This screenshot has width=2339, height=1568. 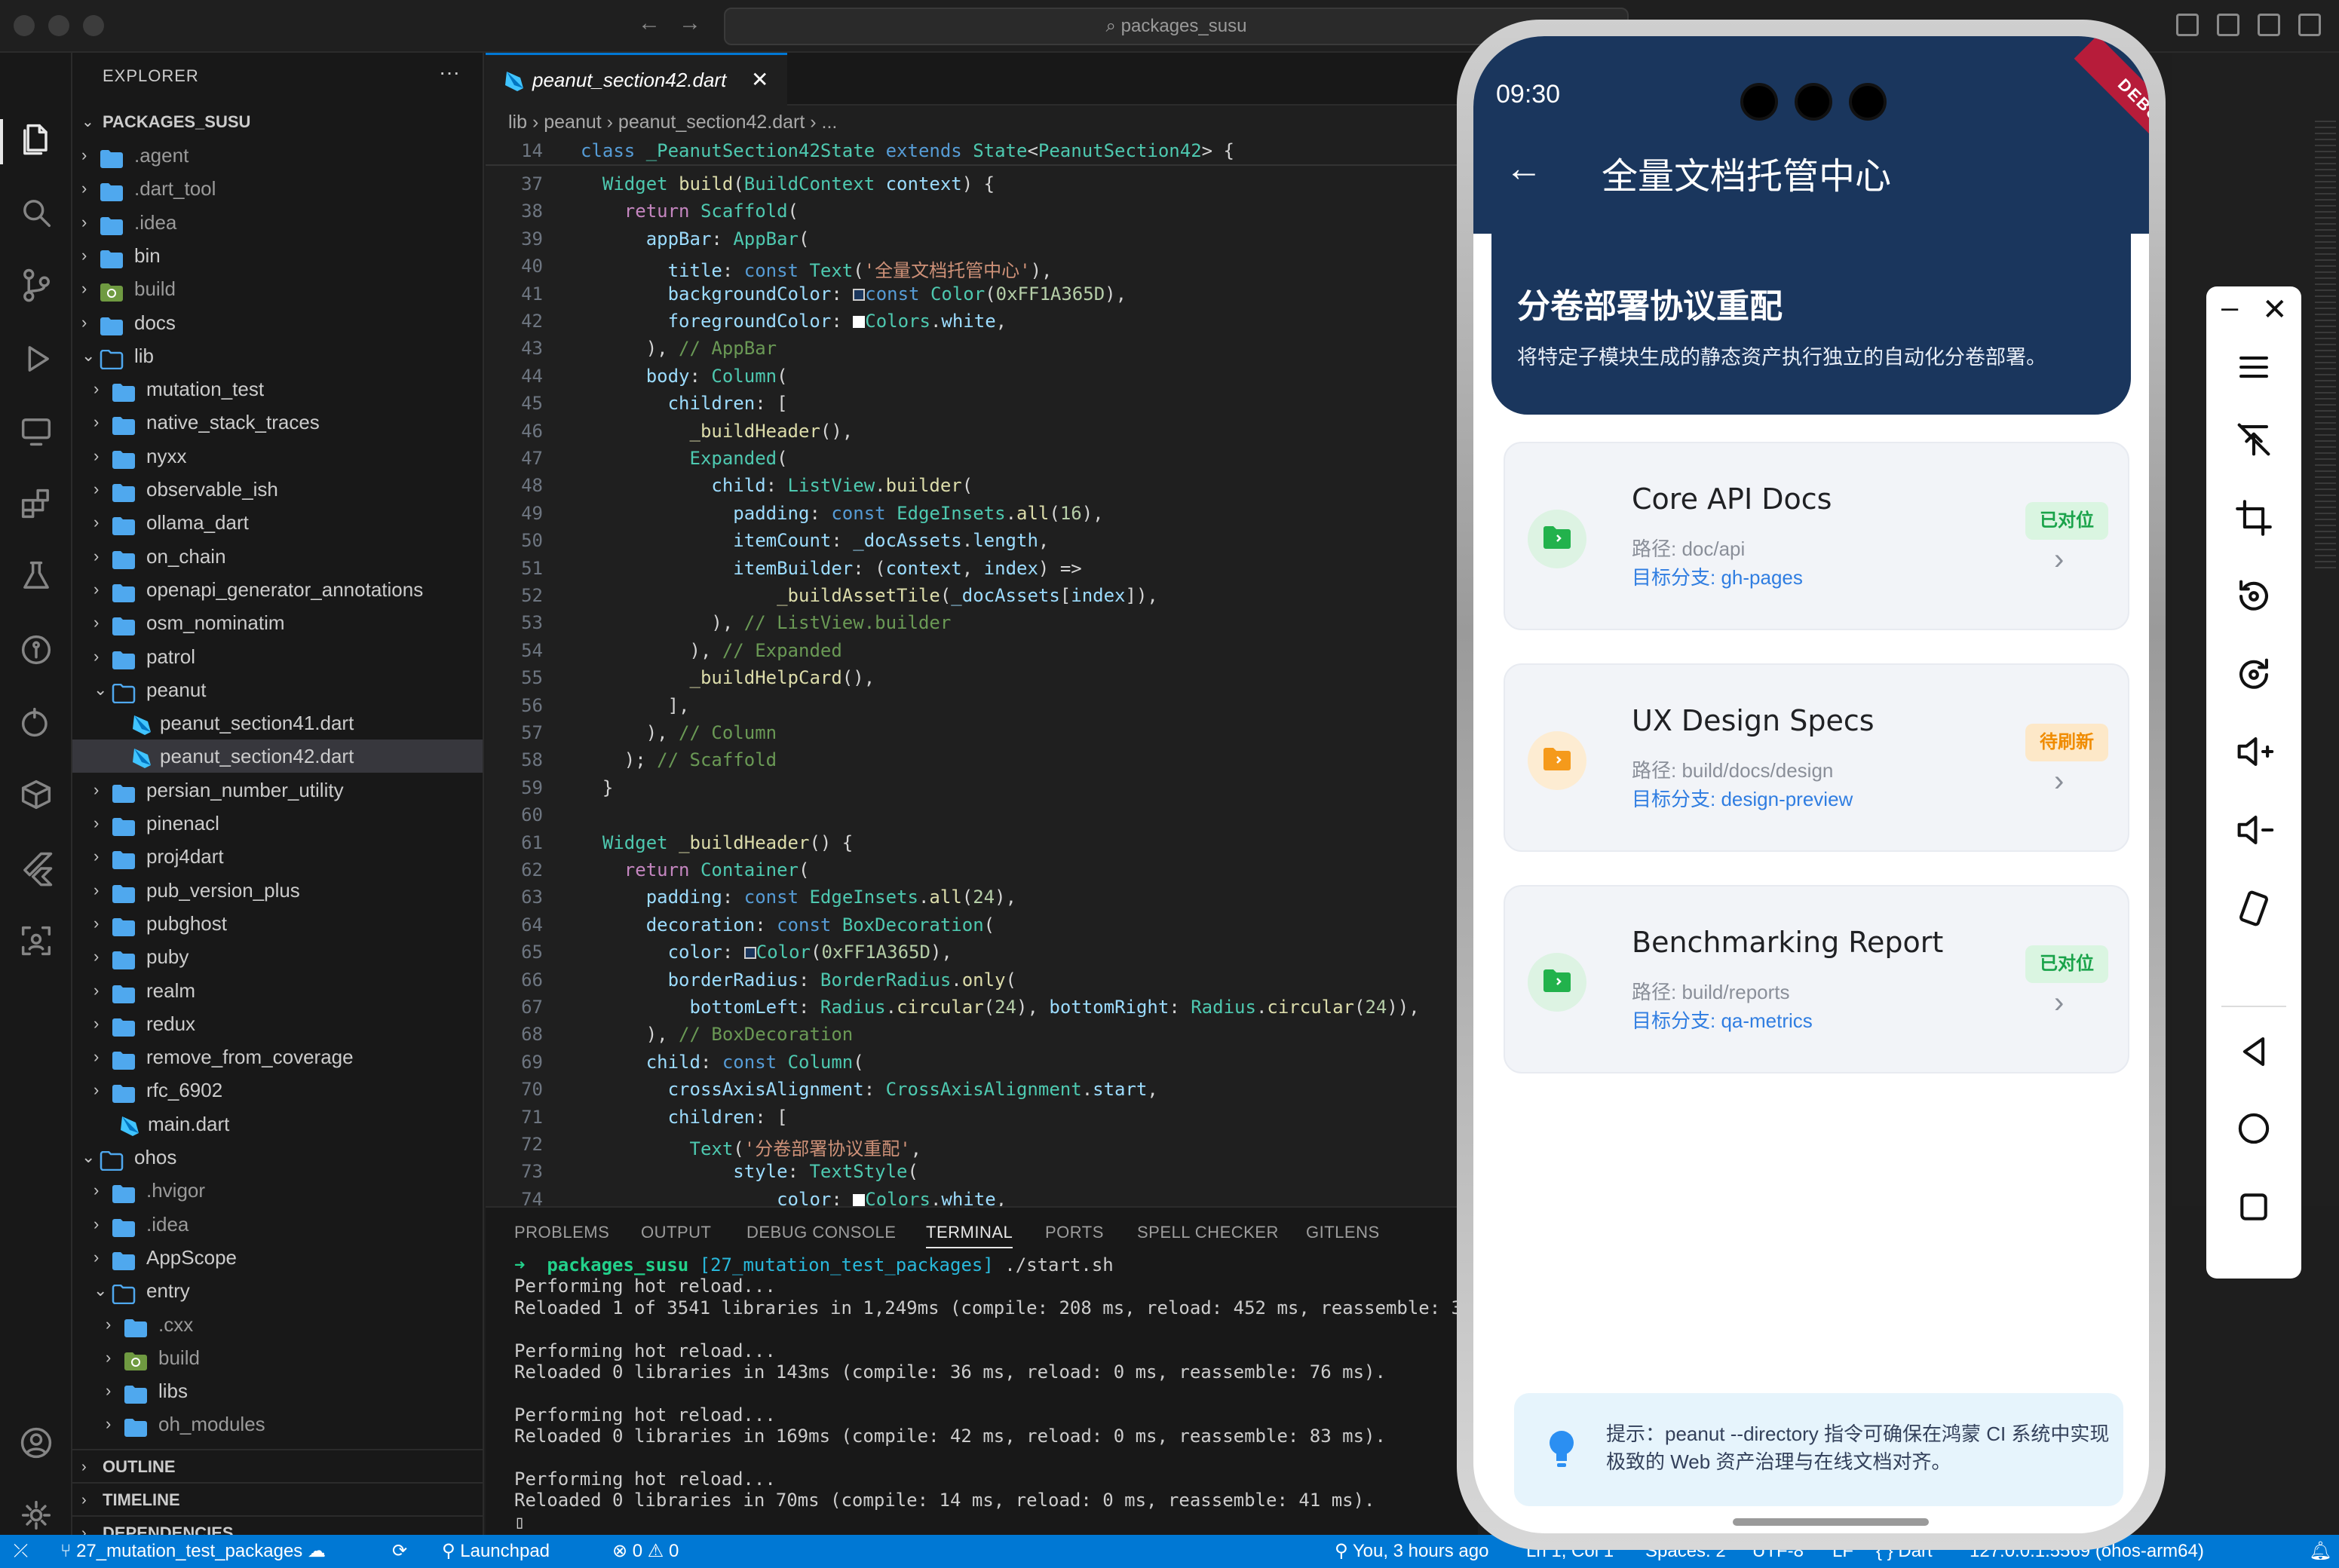 I want to click on flutter-icon, so click(x=36, y=868).